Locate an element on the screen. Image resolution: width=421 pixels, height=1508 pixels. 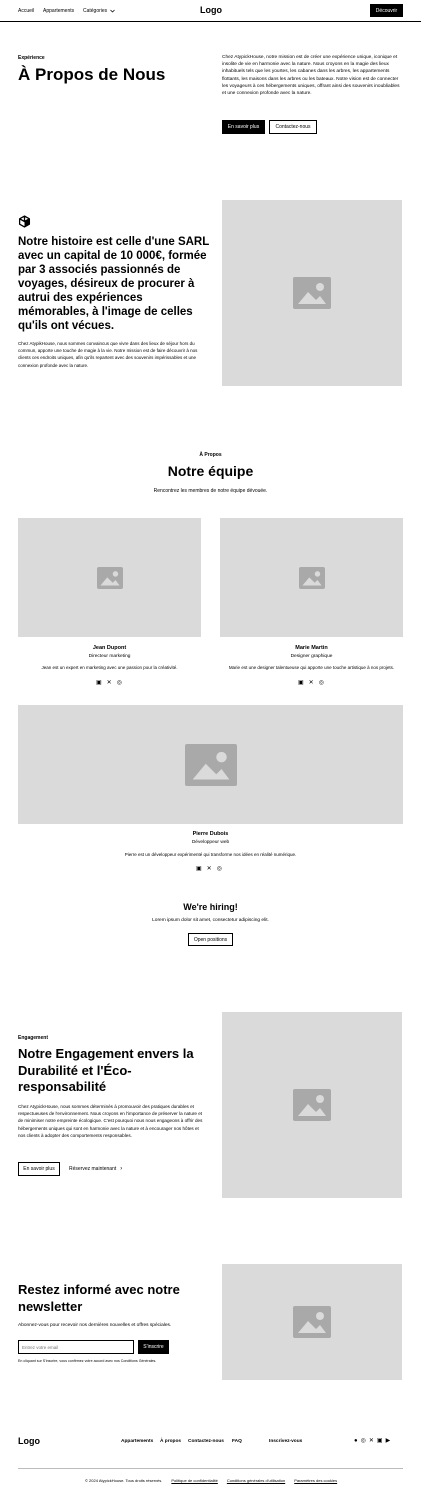
open-positions-button: Open positions is located at coordinates (210, 939).